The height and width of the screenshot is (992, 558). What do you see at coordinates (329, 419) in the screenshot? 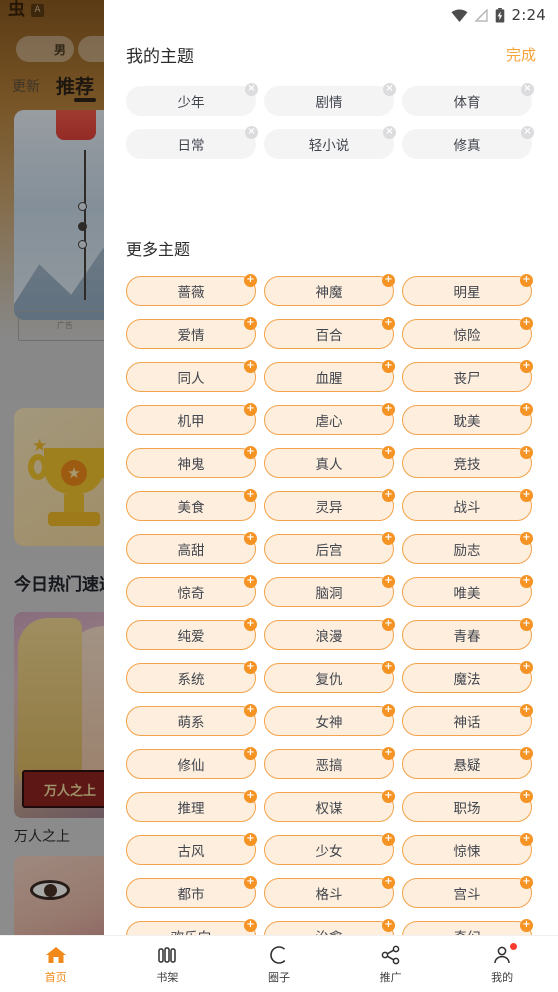
I see `more-theme-tag: 虐心 +` at bounding box center [329, 419].